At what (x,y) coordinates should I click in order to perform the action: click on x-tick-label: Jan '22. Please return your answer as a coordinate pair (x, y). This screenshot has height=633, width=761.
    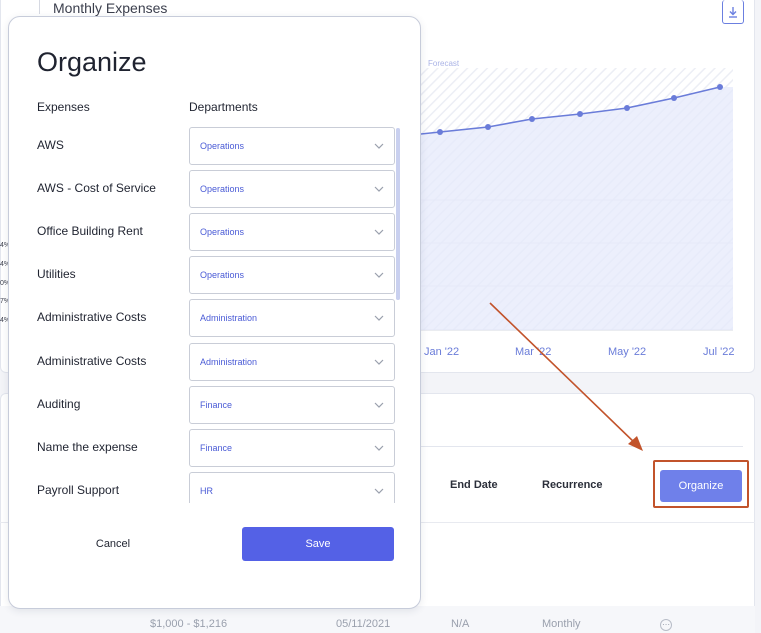
    Looking at the image, I should click on (442, 352).